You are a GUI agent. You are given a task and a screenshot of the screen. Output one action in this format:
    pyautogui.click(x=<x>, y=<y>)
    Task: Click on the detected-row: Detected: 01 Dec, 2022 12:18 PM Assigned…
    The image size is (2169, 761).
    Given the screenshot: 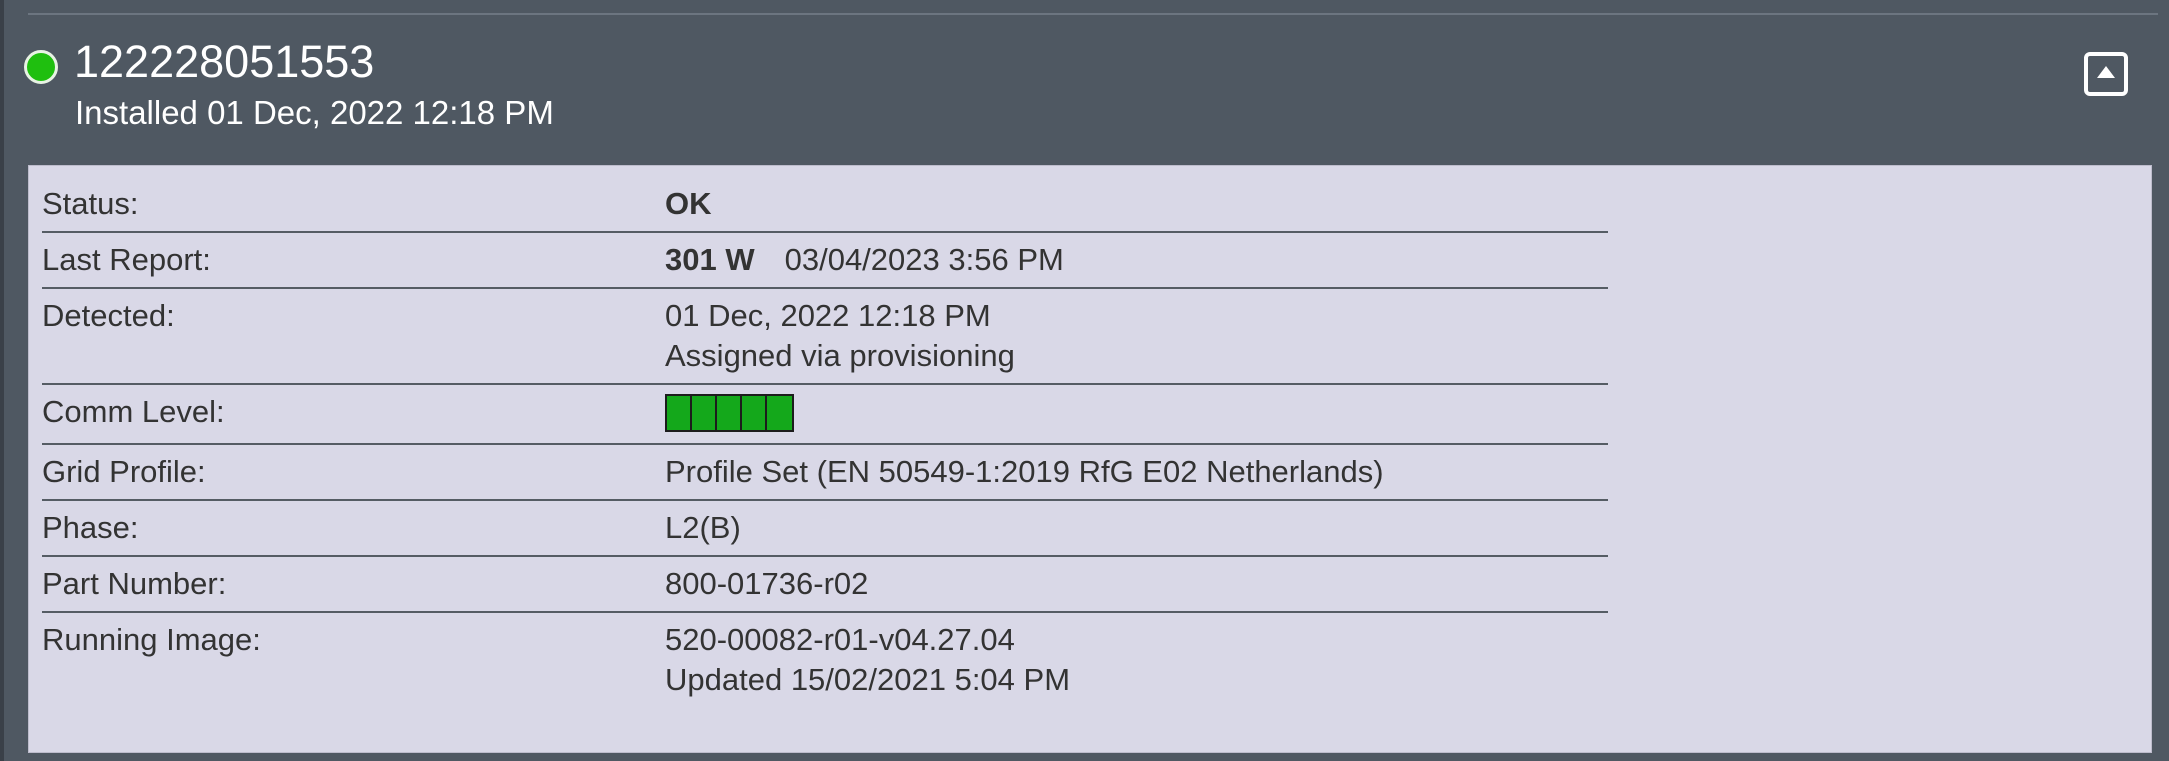 What is the action you would take?
    pyautogui.click(x=825, y=336)
    